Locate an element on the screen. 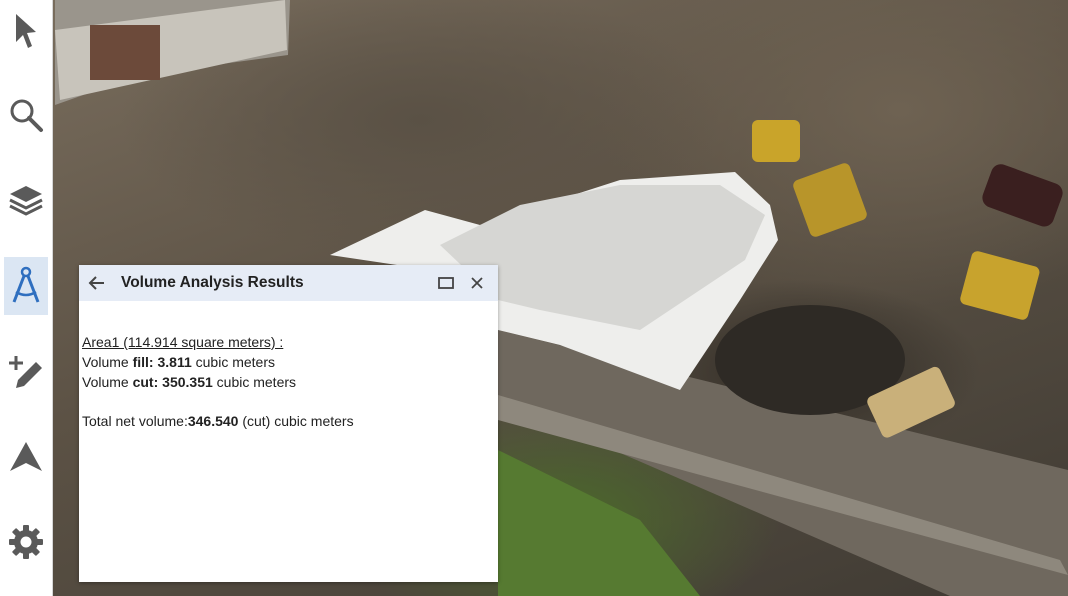  measure-tool-button is located at coordinates (26, 286).